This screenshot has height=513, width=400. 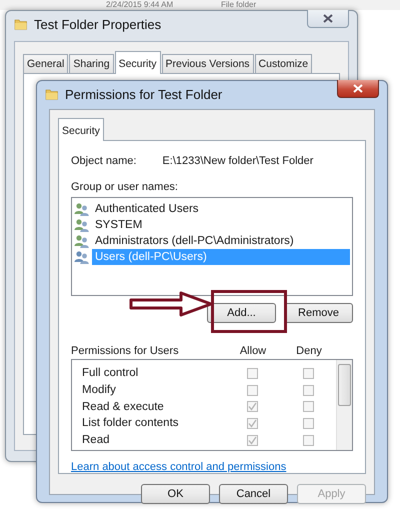 What do you see at coordinates (123, 406) in the screenshot?
I see `permission-name: Read & execute` at bounding box center [123, 406].